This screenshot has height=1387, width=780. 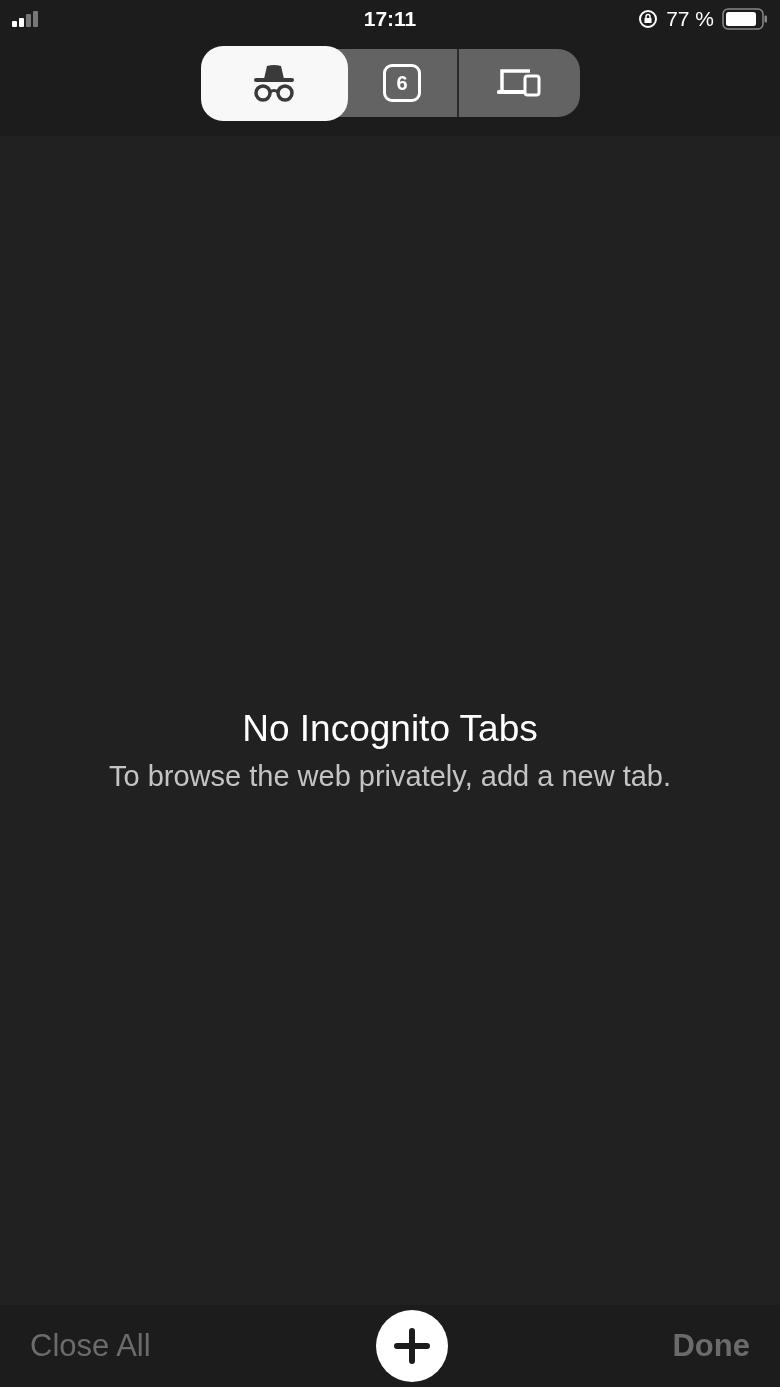 I want to click on battery-percentage: 77 %, so click(x=690, y=19).